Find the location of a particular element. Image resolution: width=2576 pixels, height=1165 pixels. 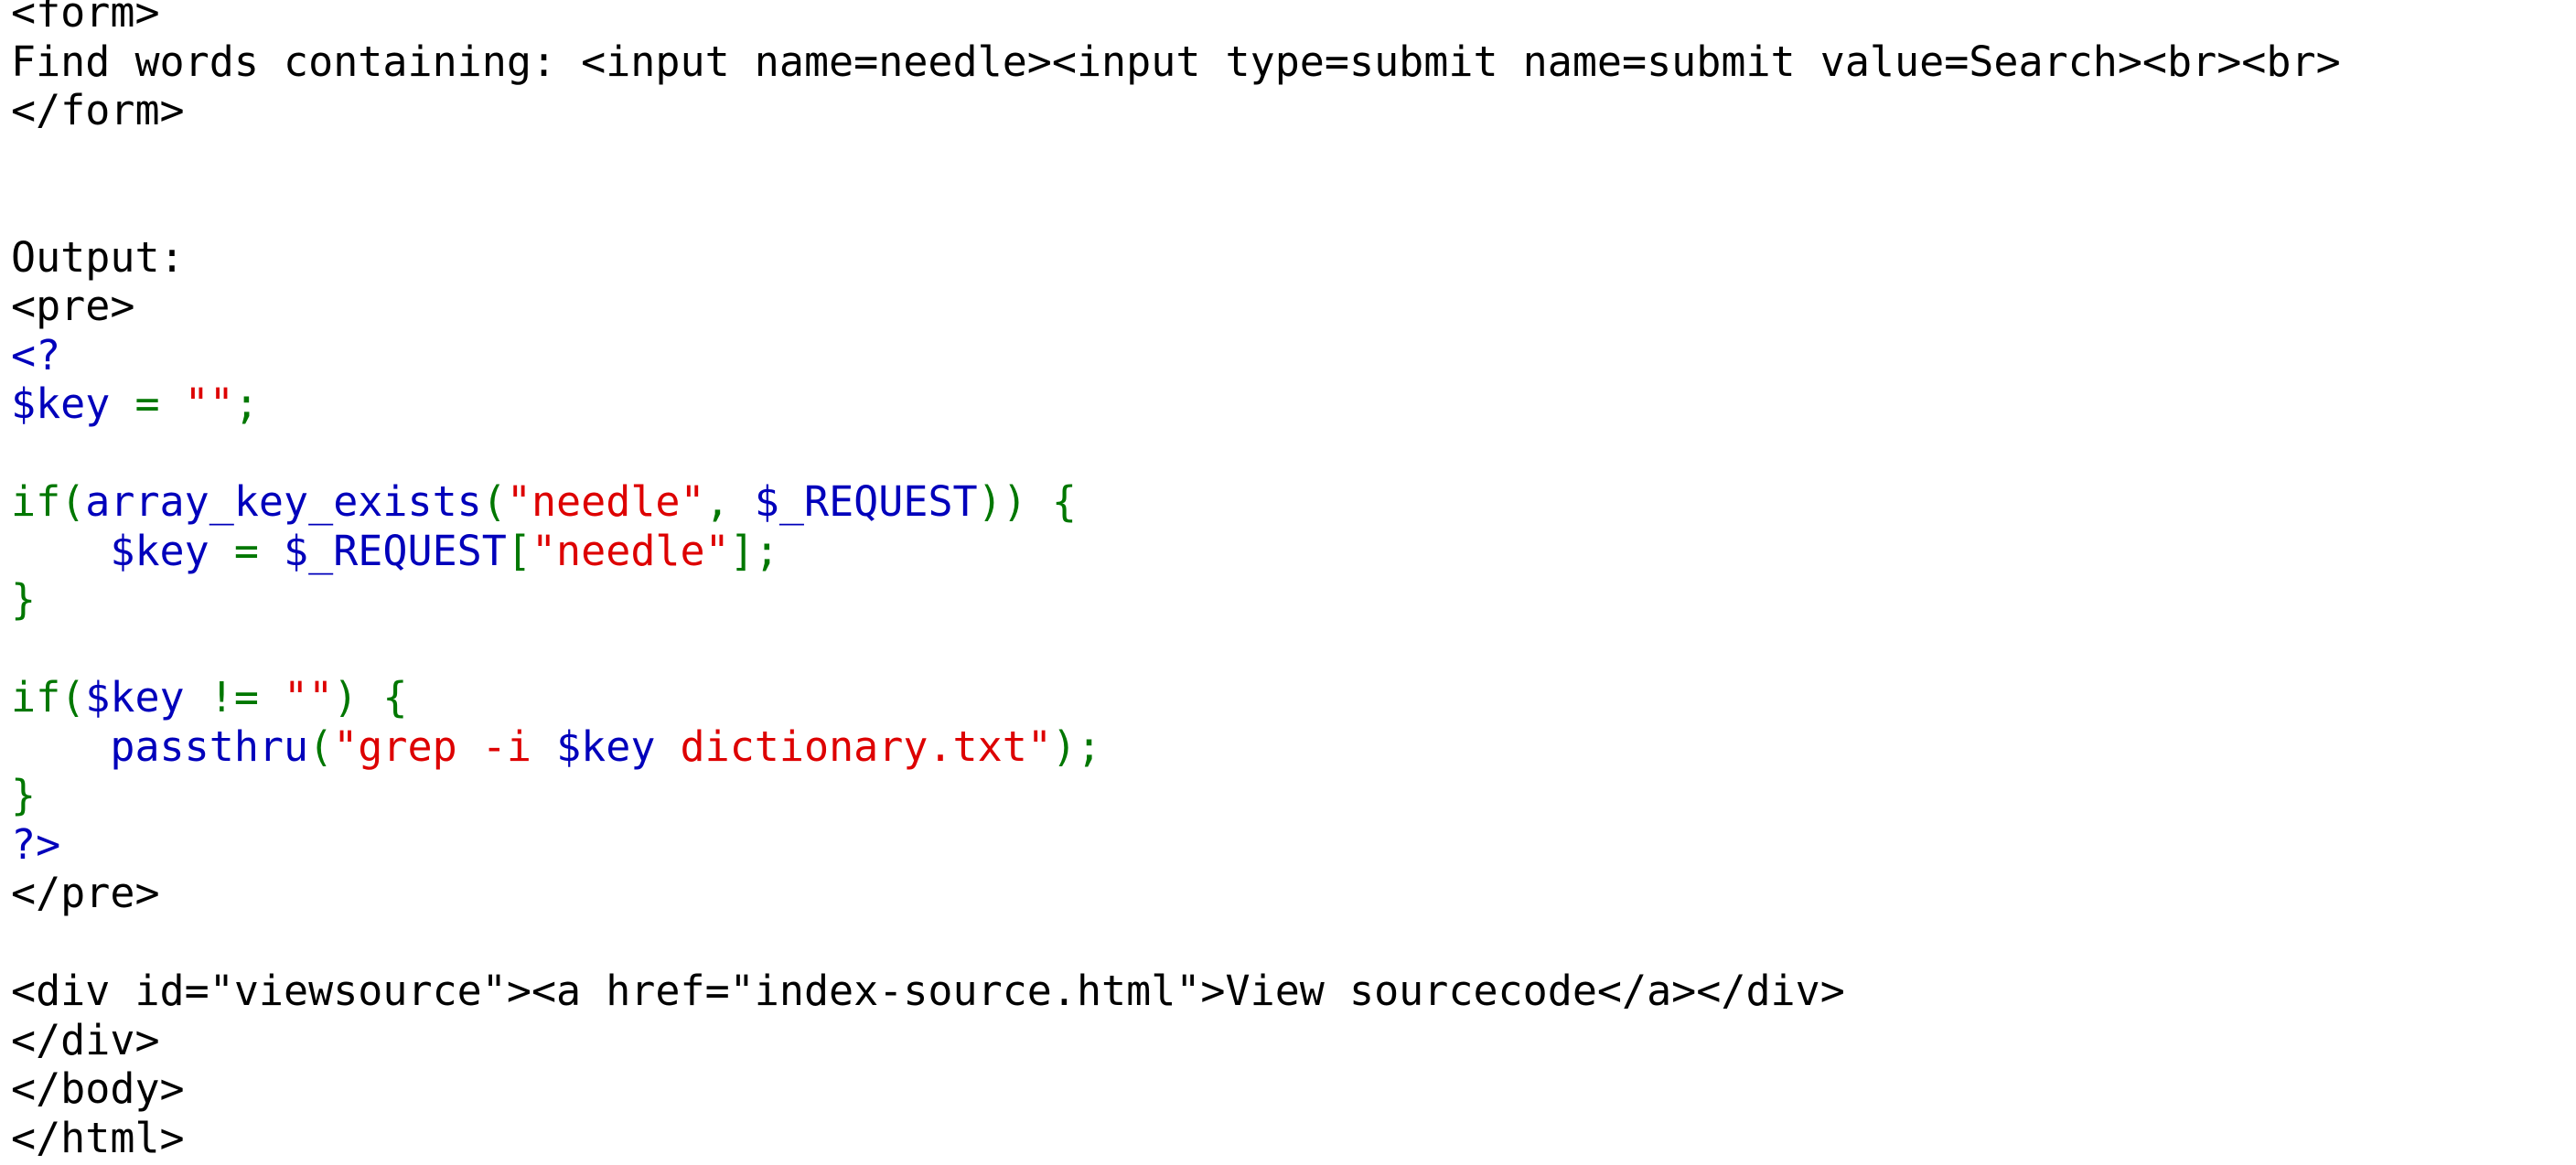

code-token: passthru is located at coordinates (210, 746).